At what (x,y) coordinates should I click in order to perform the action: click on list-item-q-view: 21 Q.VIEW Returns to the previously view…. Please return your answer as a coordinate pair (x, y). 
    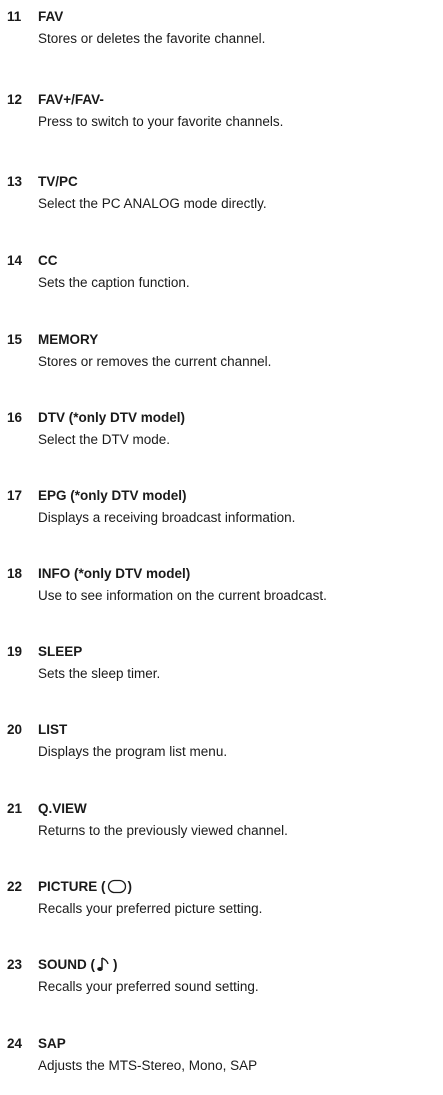
    Looking at the image, I should click on (225, 819).